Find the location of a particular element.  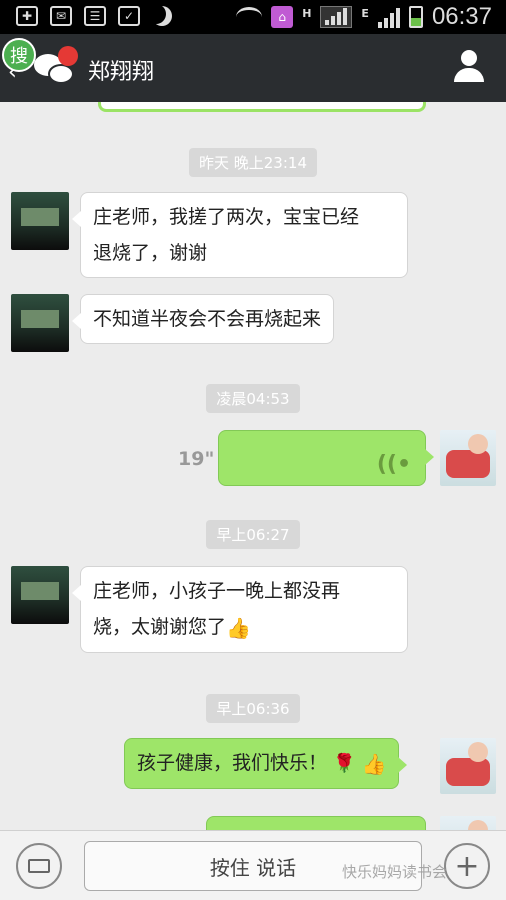

status-time: 06:37 is located at coordinates (461, 16).